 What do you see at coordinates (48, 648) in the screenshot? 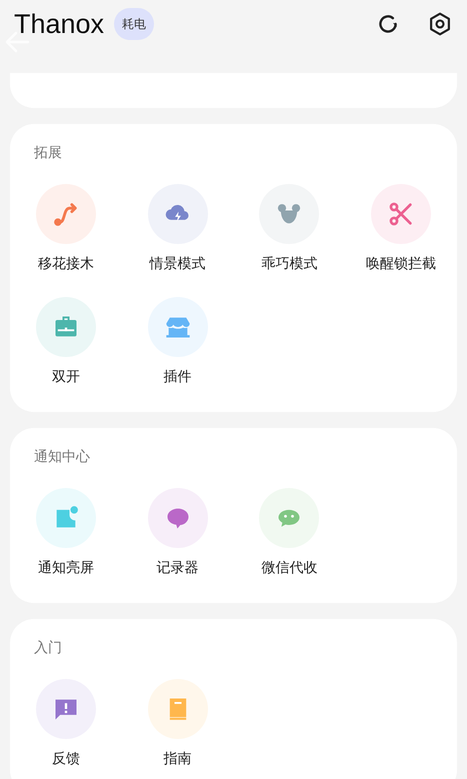
I see `section-title: 入门` at bounding box center [48, 648].